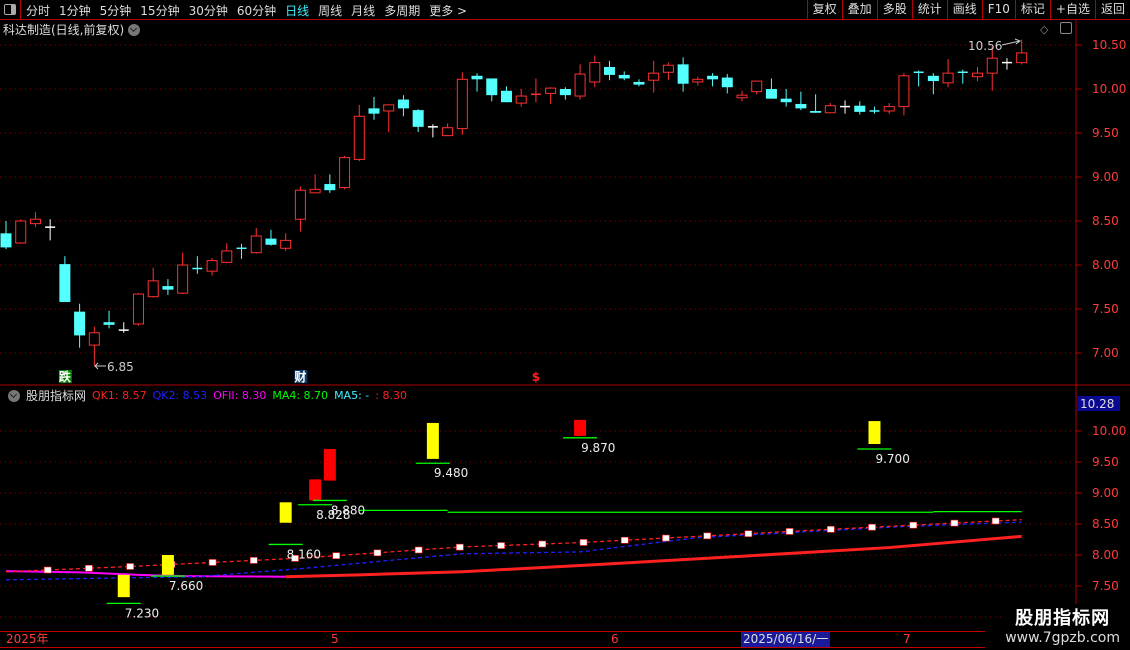  What do you see at coordinates (653, 556) in the screenshot?
I see `ofii-rising-line` at bounding box center [653, 556].